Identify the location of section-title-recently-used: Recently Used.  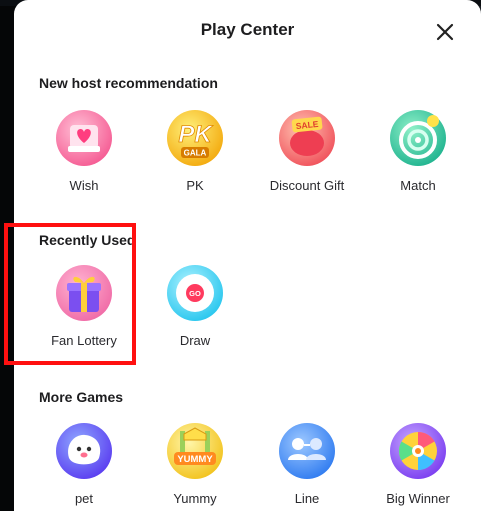
(87, 240).